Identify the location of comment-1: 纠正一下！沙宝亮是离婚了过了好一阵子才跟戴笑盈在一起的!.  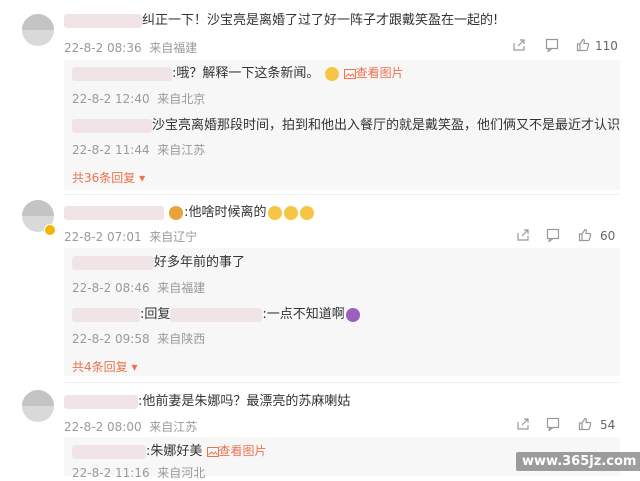
(281, 21).